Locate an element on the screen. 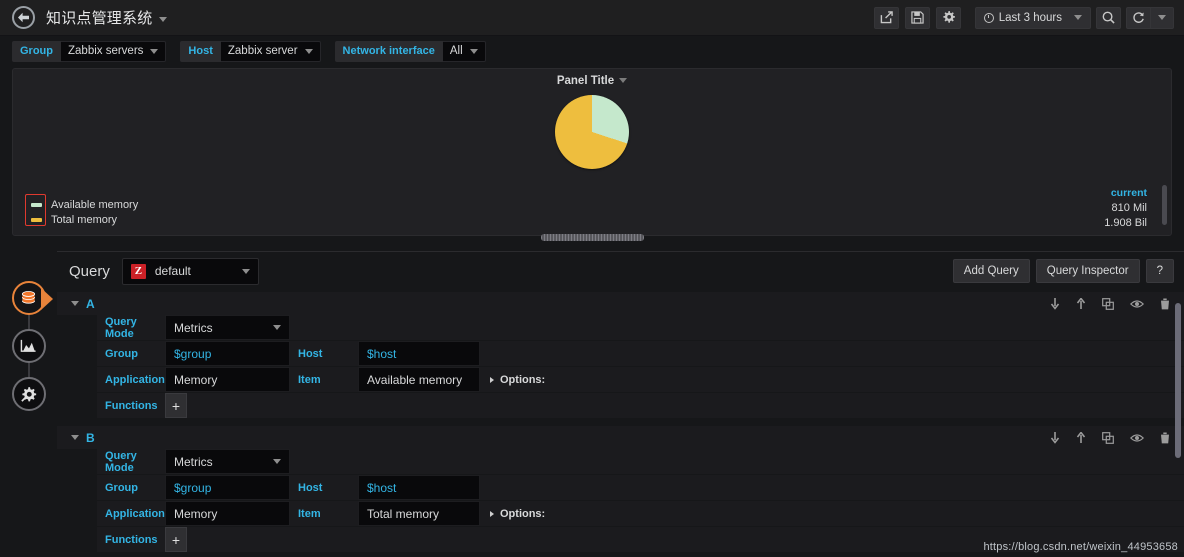 The width and height of the screenshot is (1184, 557). dashboard-settings-button is located at coordinates (948, 17).